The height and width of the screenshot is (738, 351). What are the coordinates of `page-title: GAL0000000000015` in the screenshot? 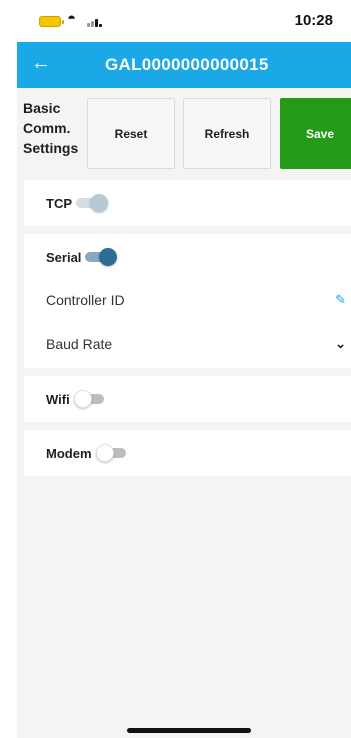 It's located at (187, 64).